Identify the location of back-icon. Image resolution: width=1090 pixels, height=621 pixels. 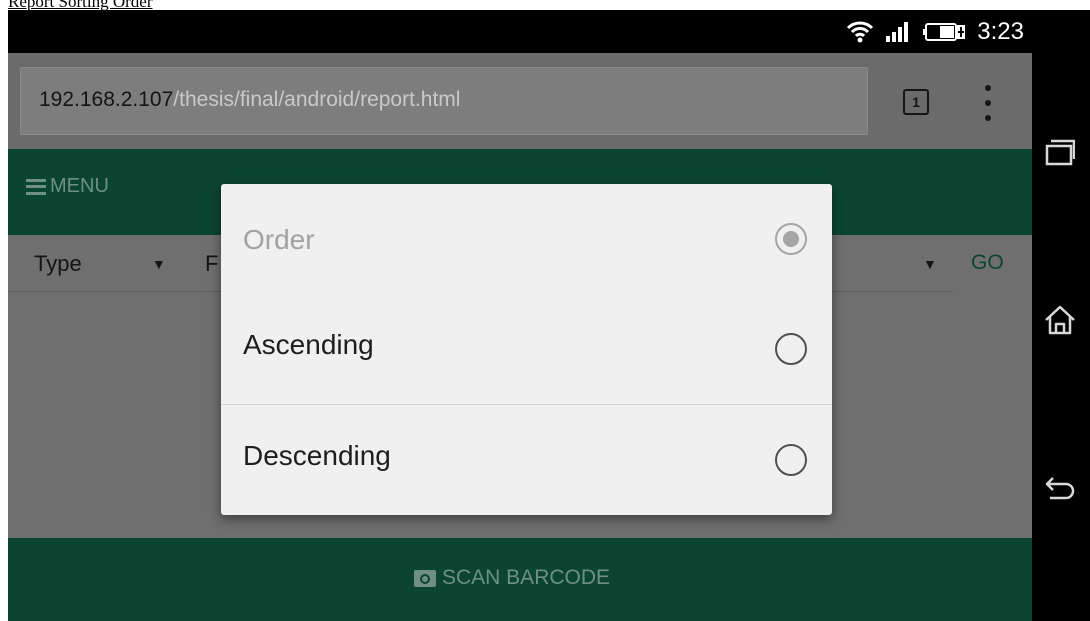
(1060, 488).